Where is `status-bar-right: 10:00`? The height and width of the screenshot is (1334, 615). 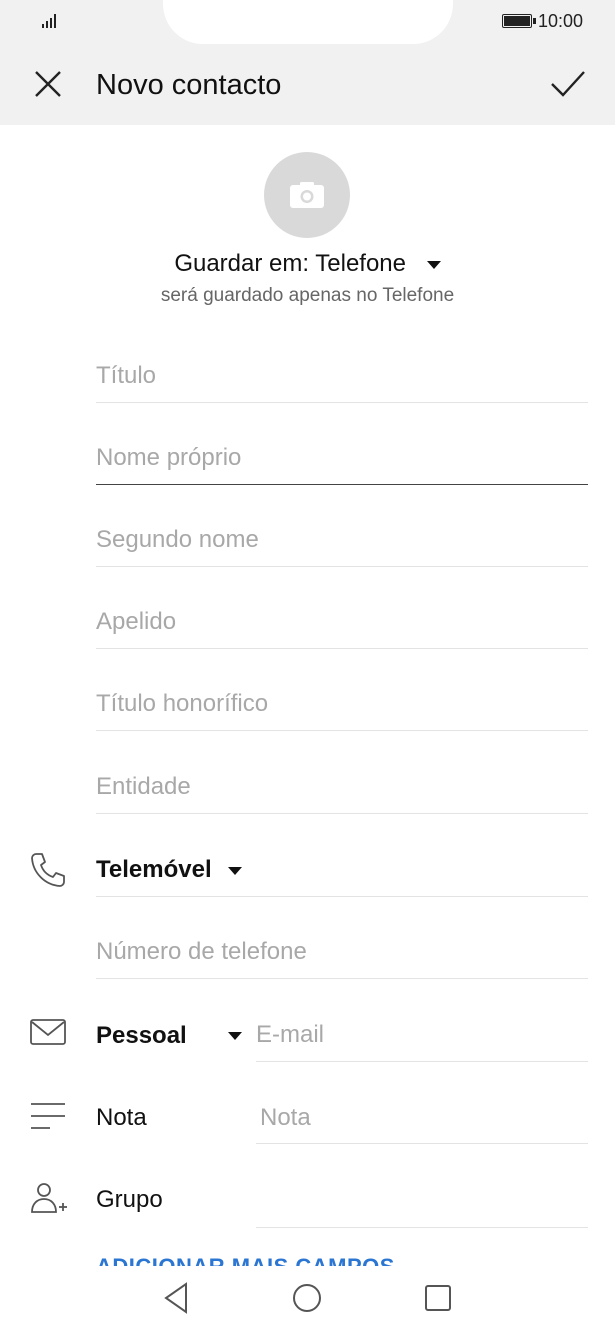 status-bar-right: 10:00 is located at coordinates (542, 21).